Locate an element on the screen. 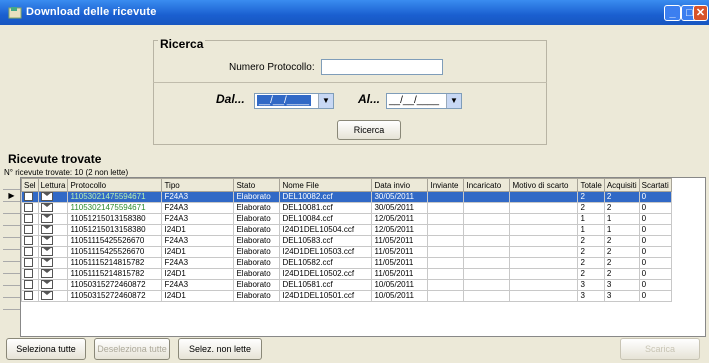  column-header: Stato is located at coordinates (257, 185).